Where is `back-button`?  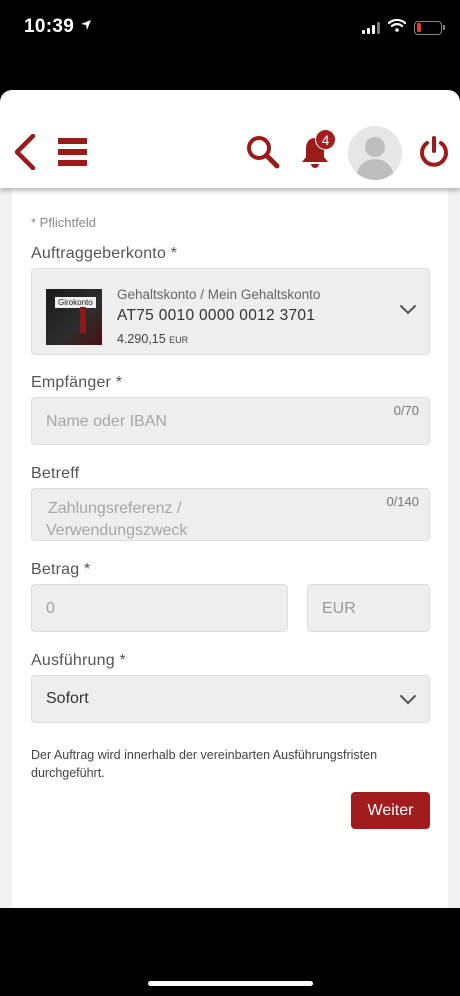 back-button is located at coordinates (25, 152).